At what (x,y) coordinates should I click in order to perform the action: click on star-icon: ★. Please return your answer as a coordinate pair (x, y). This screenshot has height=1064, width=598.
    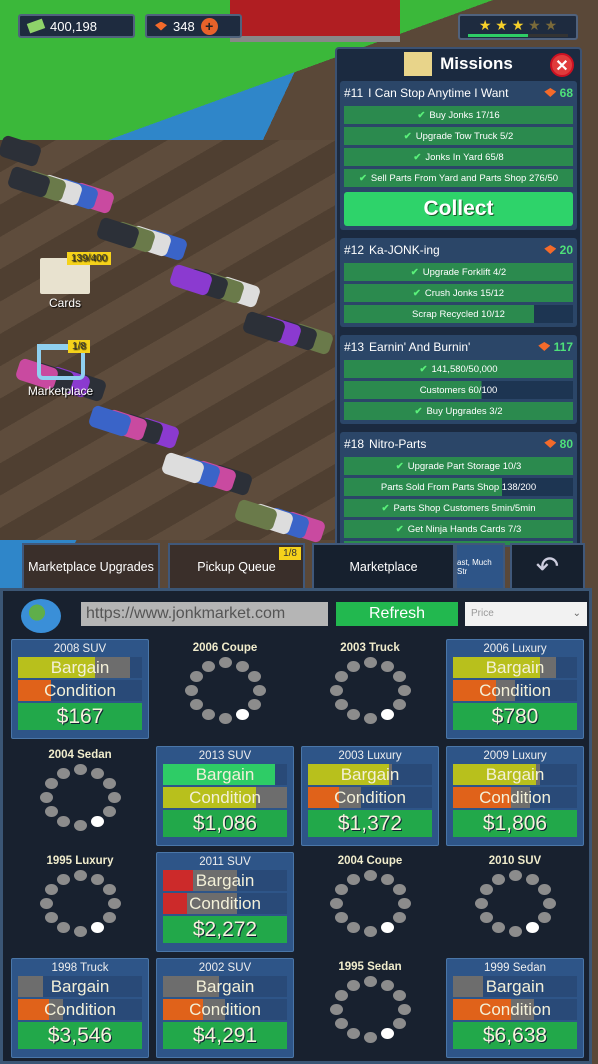
    Looking at the image, I should click on (551, 25).